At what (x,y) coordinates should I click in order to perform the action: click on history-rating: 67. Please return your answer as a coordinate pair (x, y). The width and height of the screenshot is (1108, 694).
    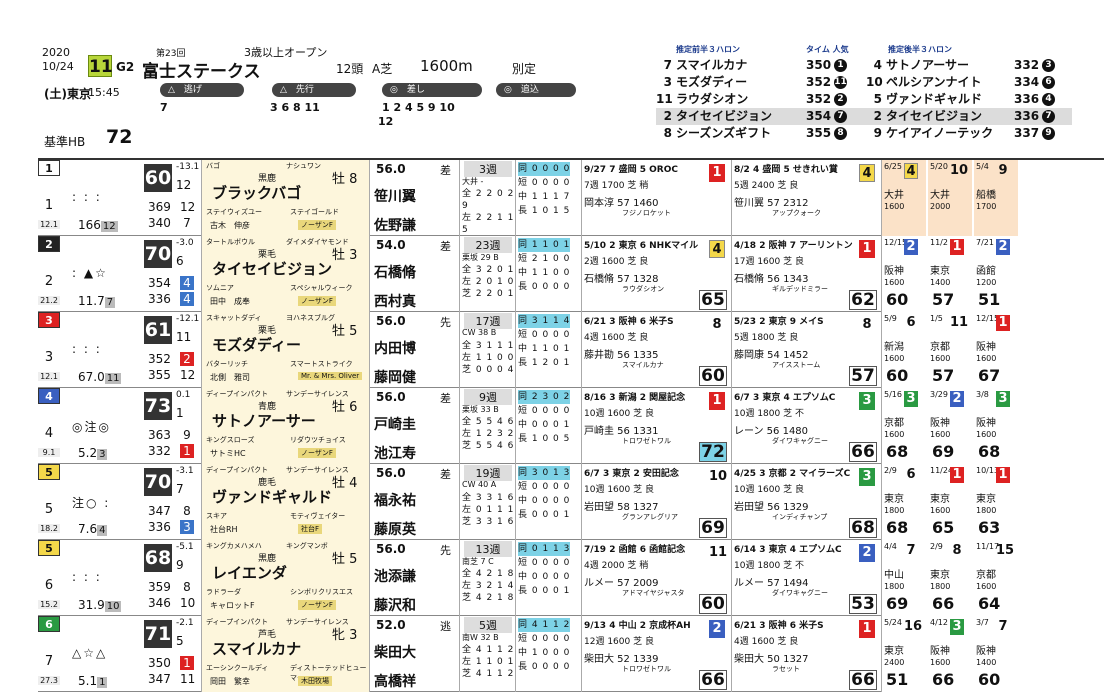
    Looking at the image, I should click on (989, 375).